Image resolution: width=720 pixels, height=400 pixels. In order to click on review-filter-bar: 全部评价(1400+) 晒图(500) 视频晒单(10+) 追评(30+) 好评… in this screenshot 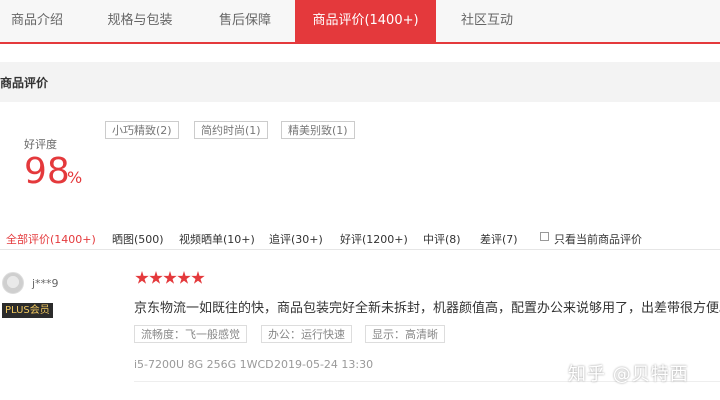, I will do `click(360, 238)`.